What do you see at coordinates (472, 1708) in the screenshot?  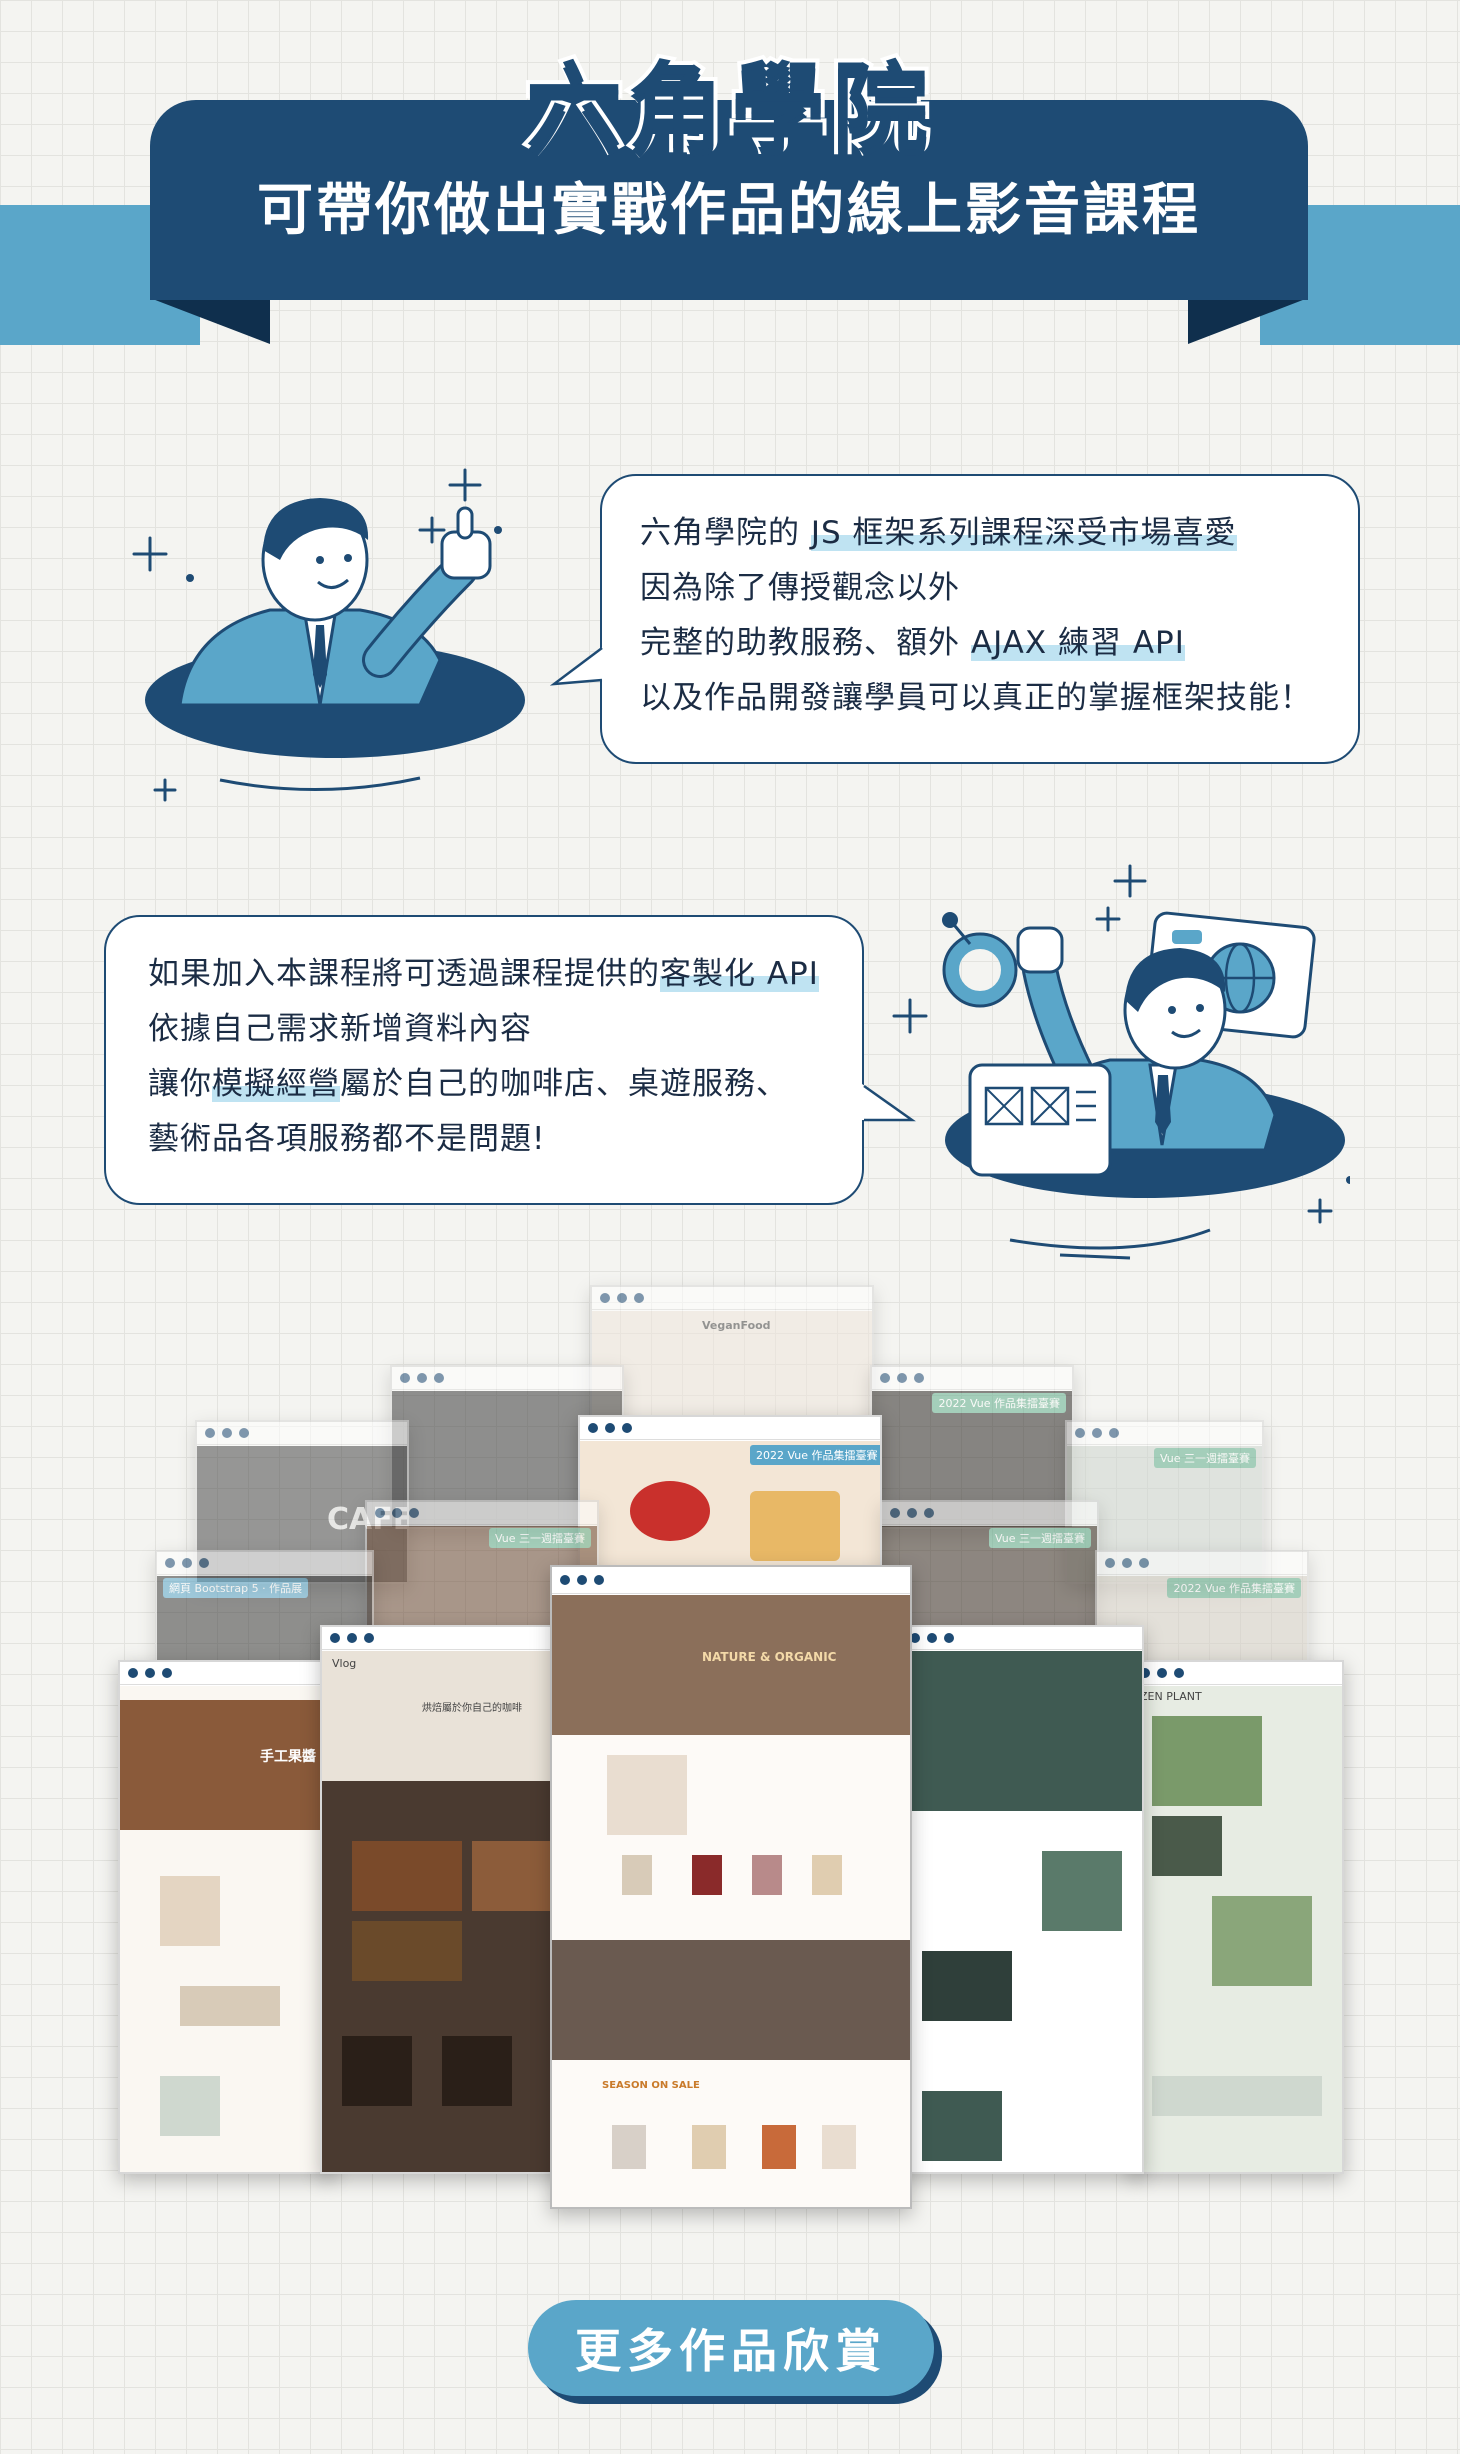 I see `coffee-title: 烘焙屬於你自己的咖啡` at bounding box center [472, 1708].